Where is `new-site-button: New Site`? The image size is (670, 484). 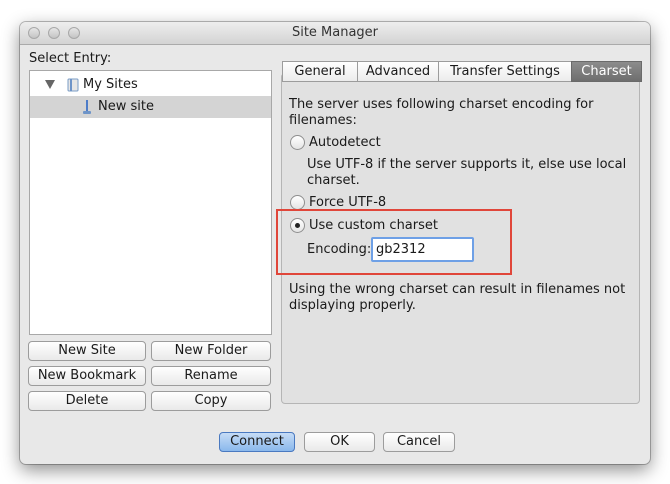
new-site-button: New Site is located at coordinates (87, 351).